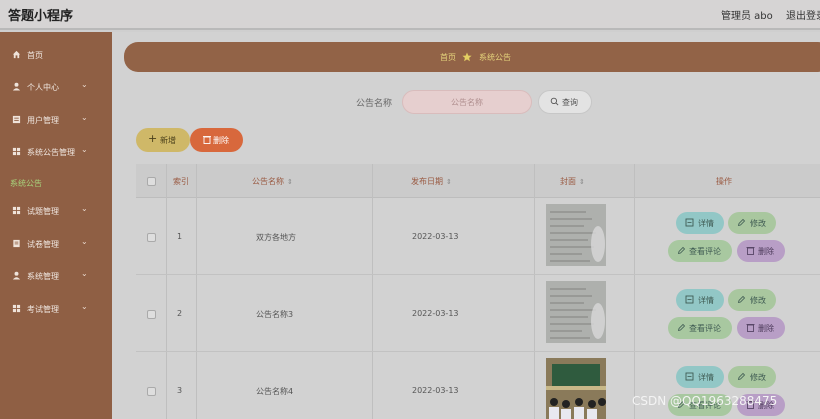 This screenshot has height=419, width=820. What do you see at coordinates (43, 276) in the screenshot?
I see `sidebar-item-label: 系统管理` at bounding box center [43, 276].